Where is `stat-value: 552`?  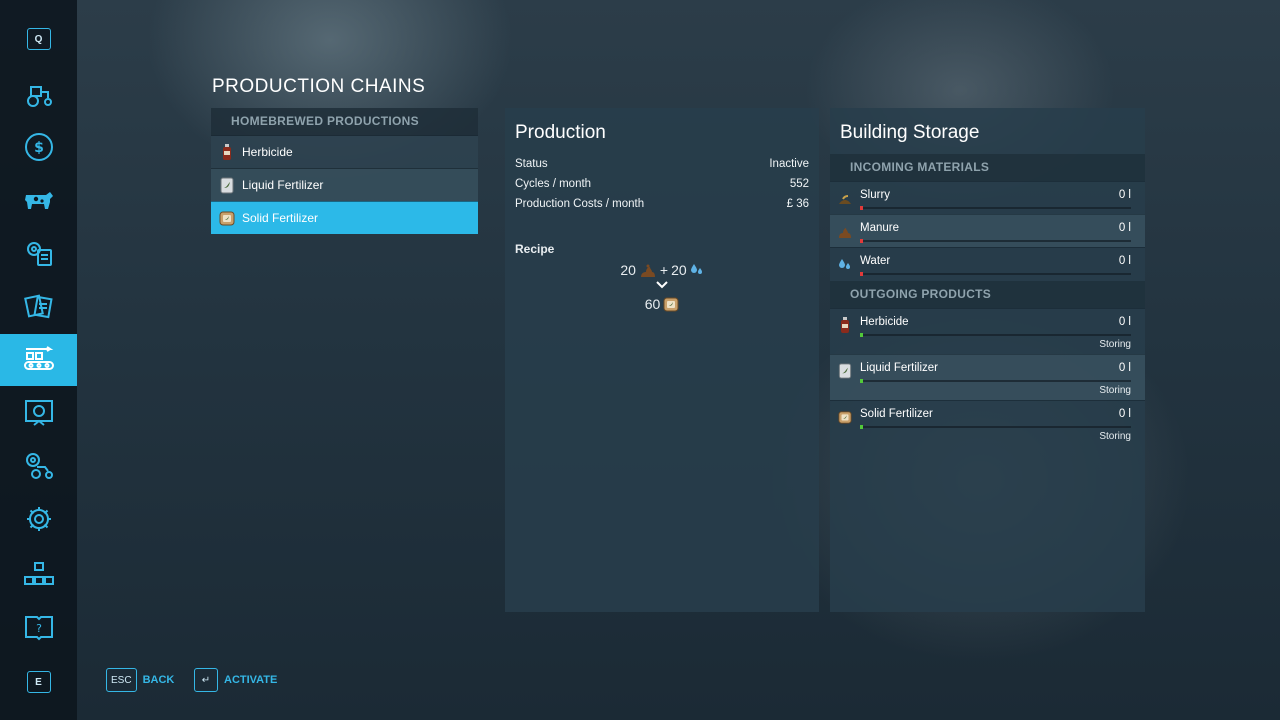
stat-value: 552 is located at coordinates (799, 184).